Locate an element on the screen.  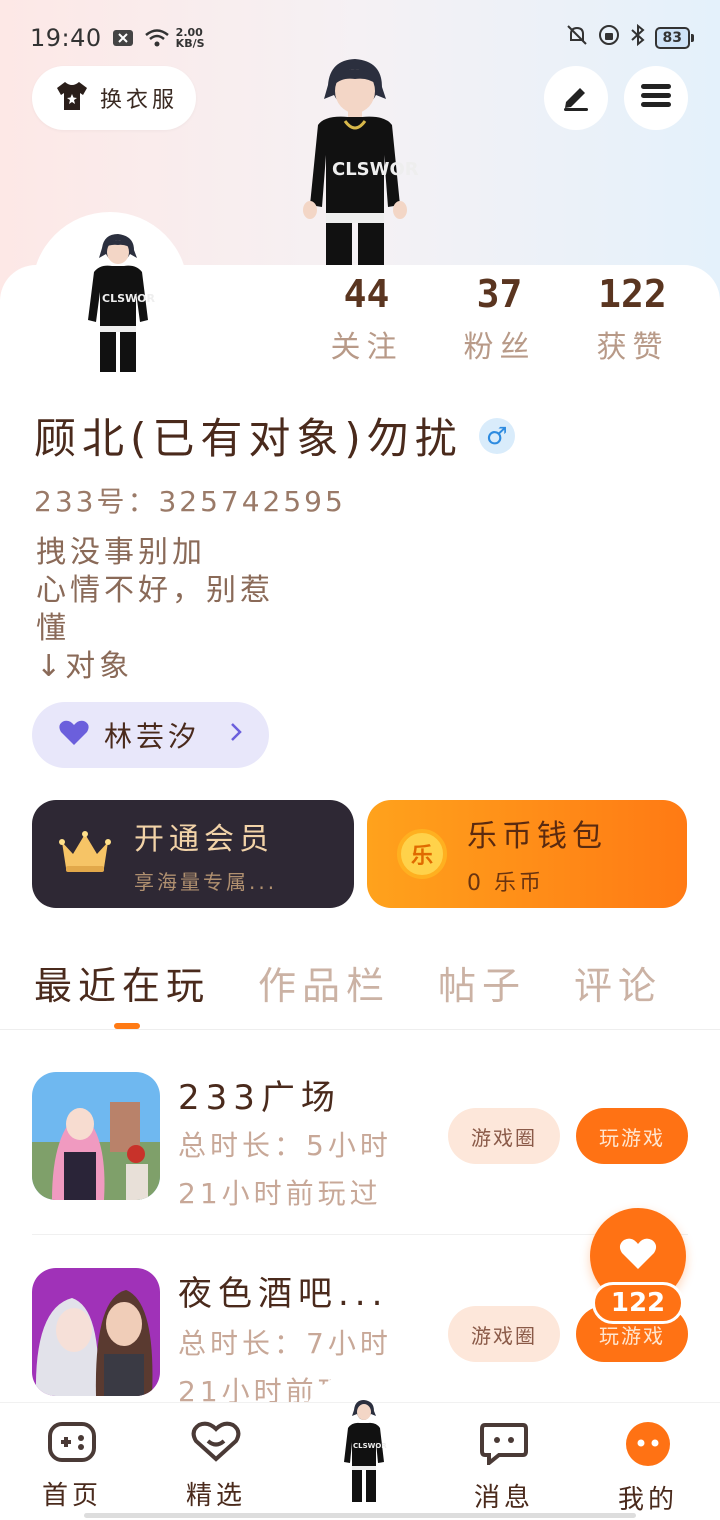
notification-x-icon is located at coordinates (123, 38).